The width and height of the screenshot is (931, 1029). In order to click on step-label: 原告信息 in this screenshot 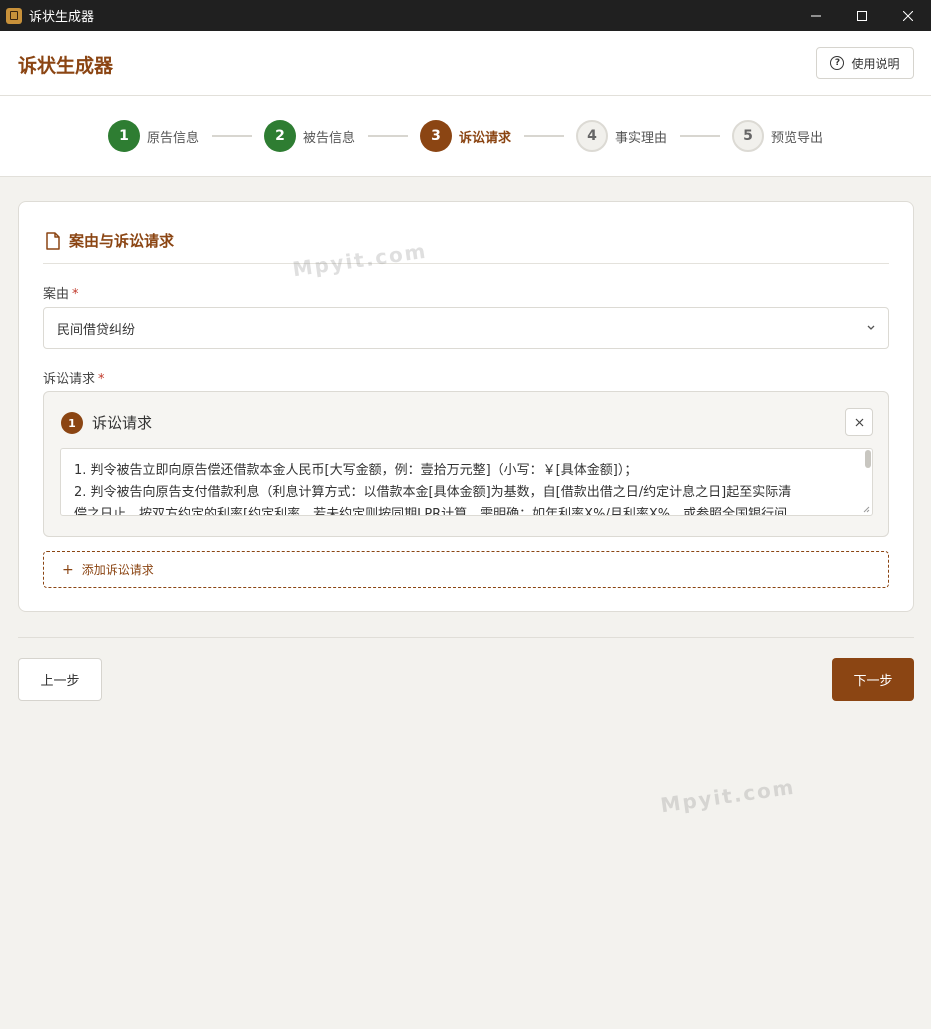, I will do `click(173, 138)`.